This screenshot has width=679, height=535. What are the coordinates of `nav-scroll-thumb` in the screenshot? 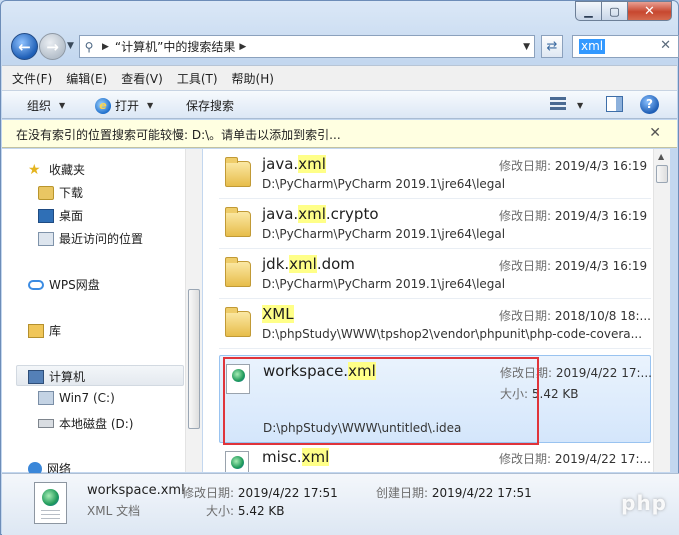 It's located at (194, 359).